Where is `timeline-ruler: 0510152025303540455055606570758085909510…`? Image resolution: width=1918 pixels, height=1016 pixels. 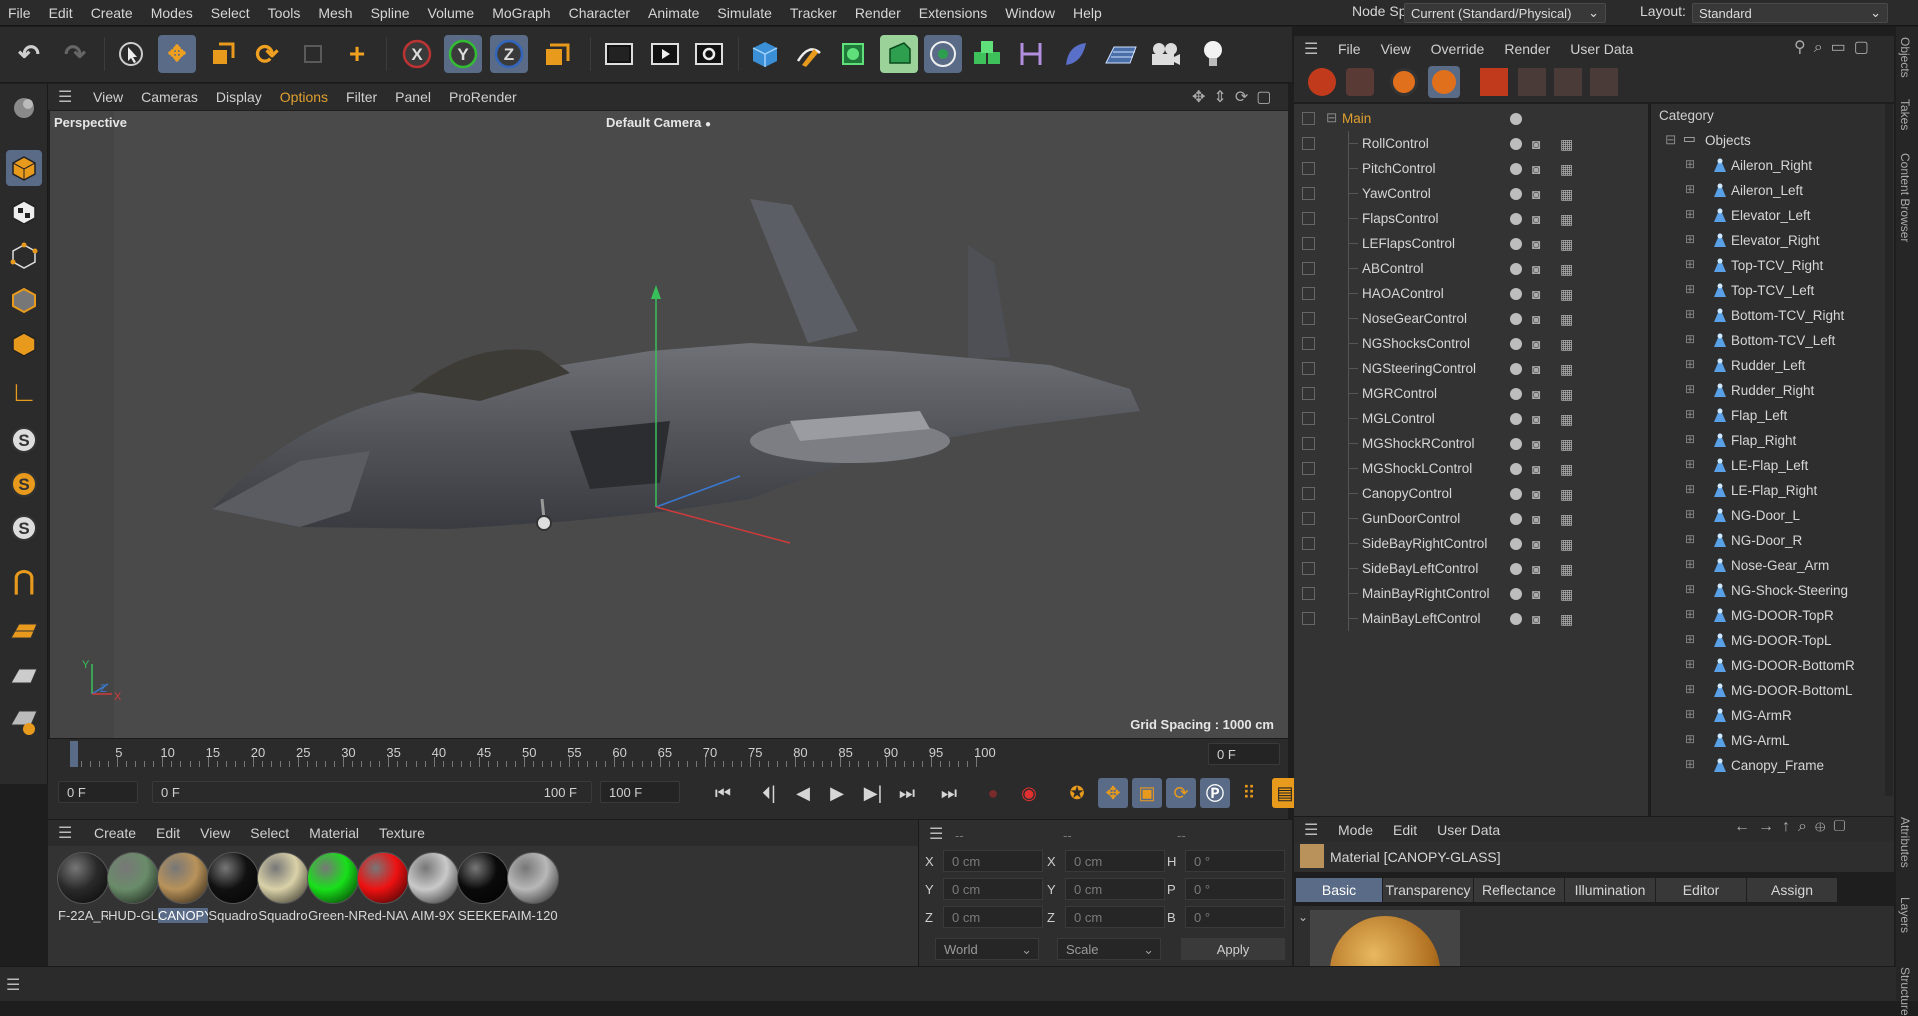 timeline-ruler: 0510152025303540455055606570758085909510… is located at coordinates (668, 753).